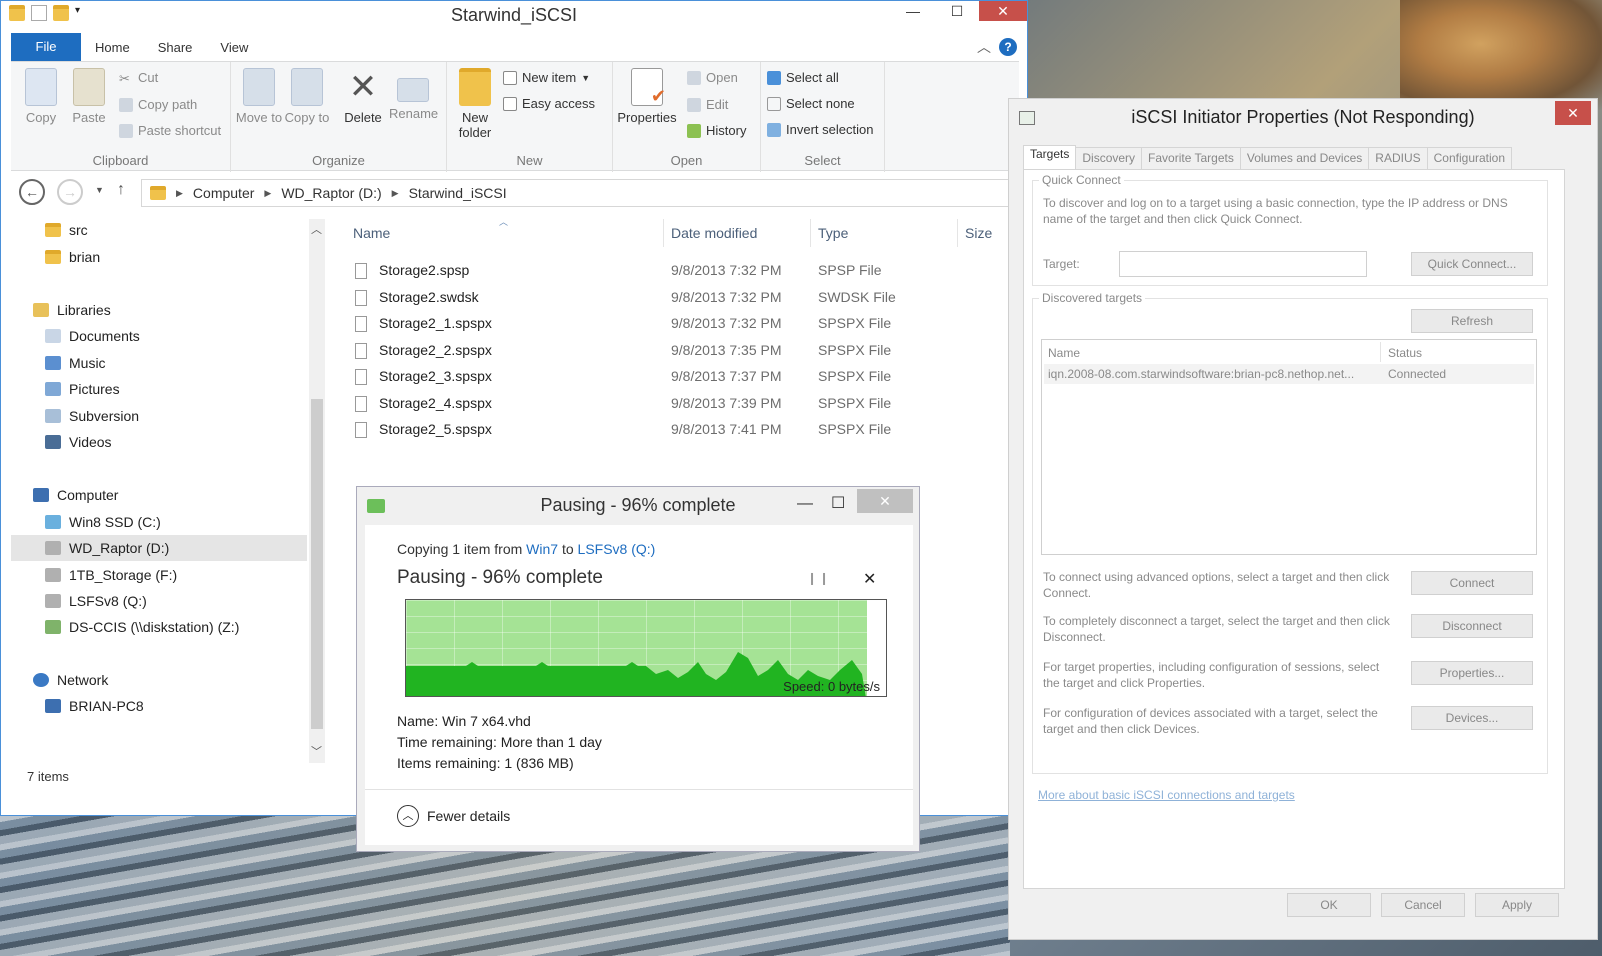  What do you see at coordinates (549, 103) in the screenshot?
I see `easy-access-button: Easy access` at bounding box center [549, 103].